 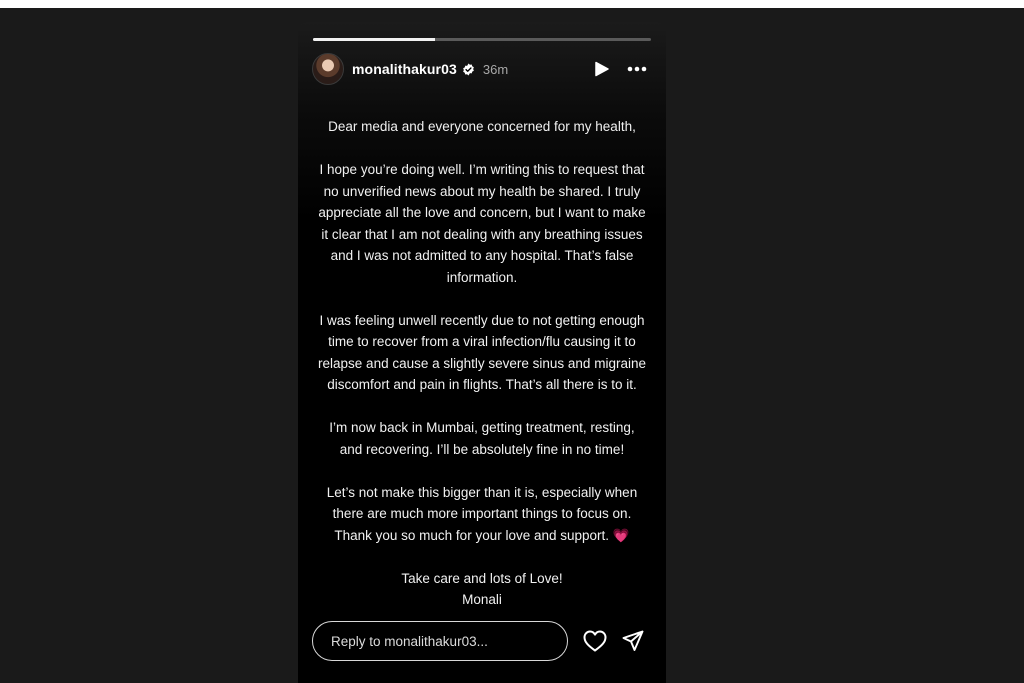 What do you see at coordinates (482, 599) in the screenshot?
I see `message-signature: Monali` at bounding box center [482, 599].